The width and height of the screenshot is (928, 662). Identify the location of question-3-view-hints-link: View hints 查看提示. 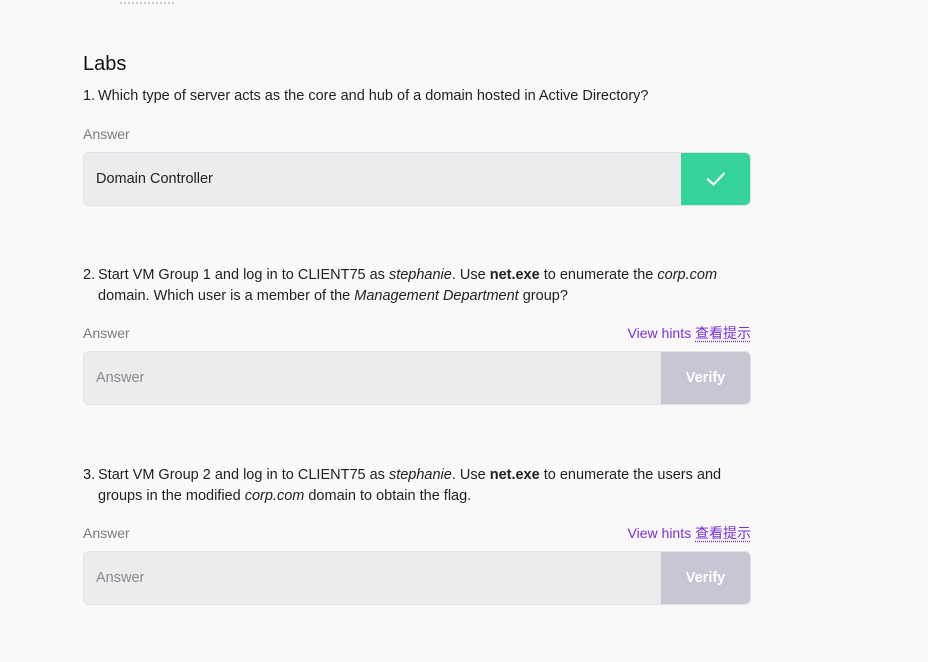
(689, 533).